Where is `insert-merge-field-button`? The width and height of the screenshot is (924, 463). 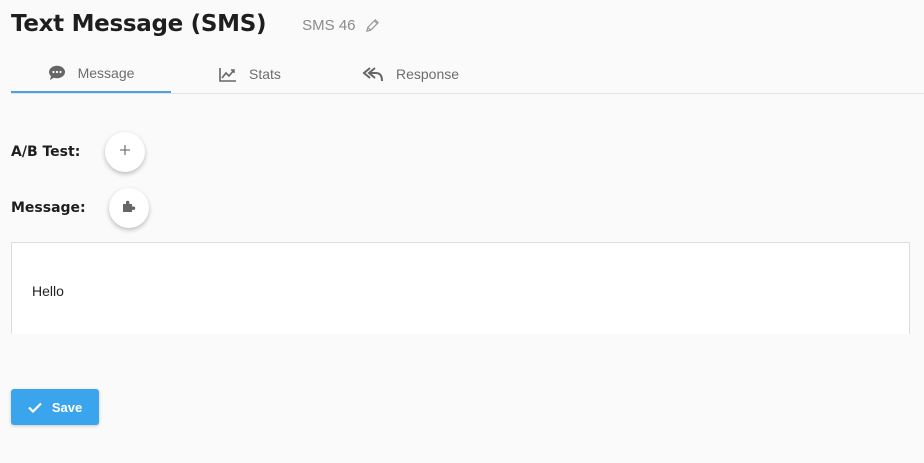
insert-merge-field-button is located at coordinates (129, 208).